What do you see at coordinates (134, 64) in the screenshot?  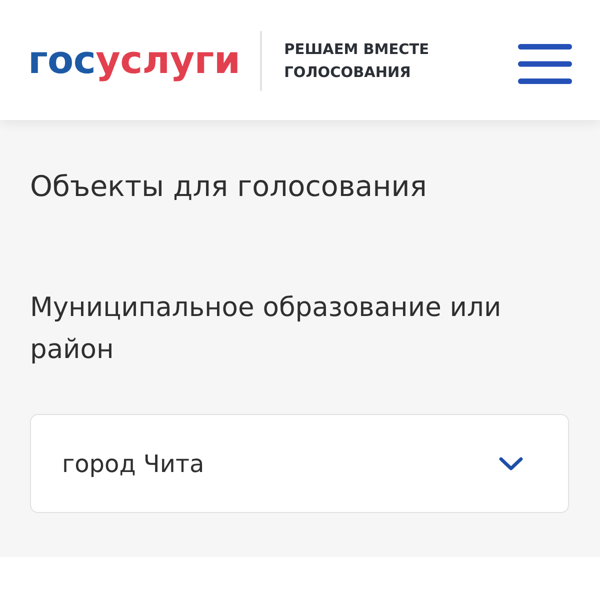 I see `logo: госуслуги` at bounding box center [134, 64].